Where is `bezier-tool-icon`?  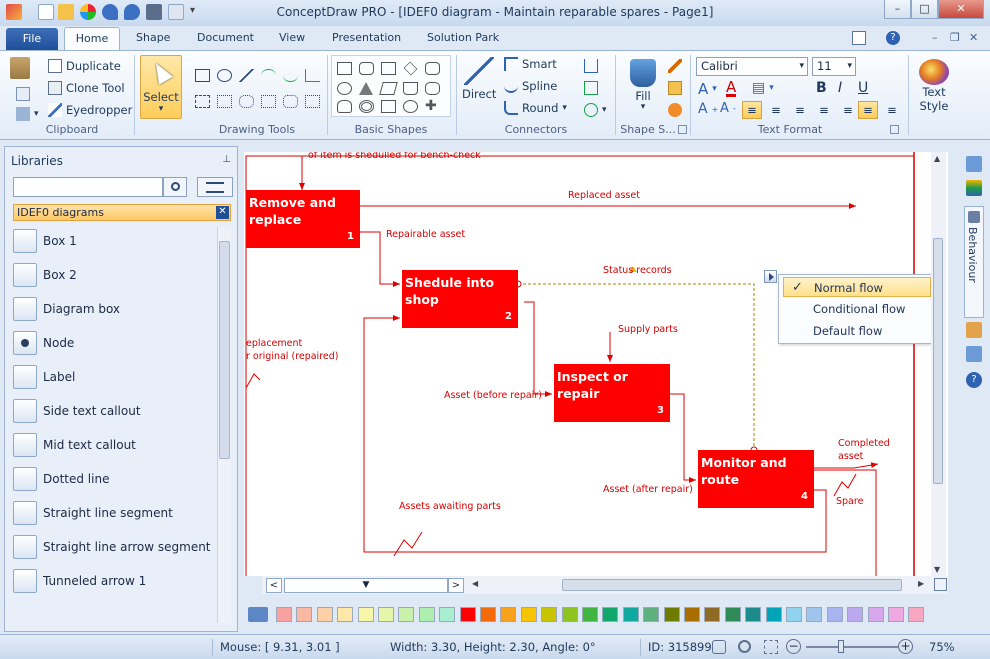 bezier-tool-icon is located at coordinates (246, 101).